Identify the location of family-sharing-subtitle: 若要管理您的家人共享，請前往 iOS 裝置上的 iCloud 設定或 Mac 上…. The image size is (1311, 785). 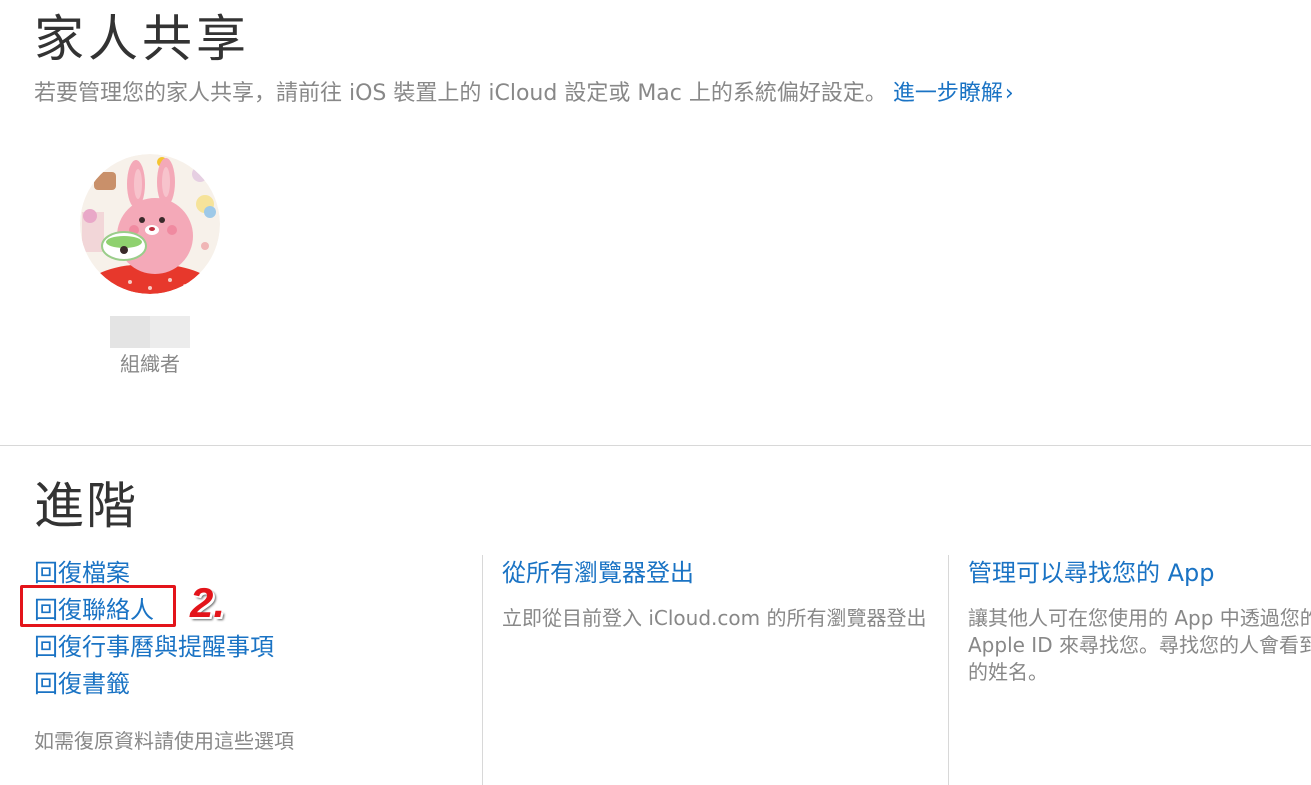
(524, 94).